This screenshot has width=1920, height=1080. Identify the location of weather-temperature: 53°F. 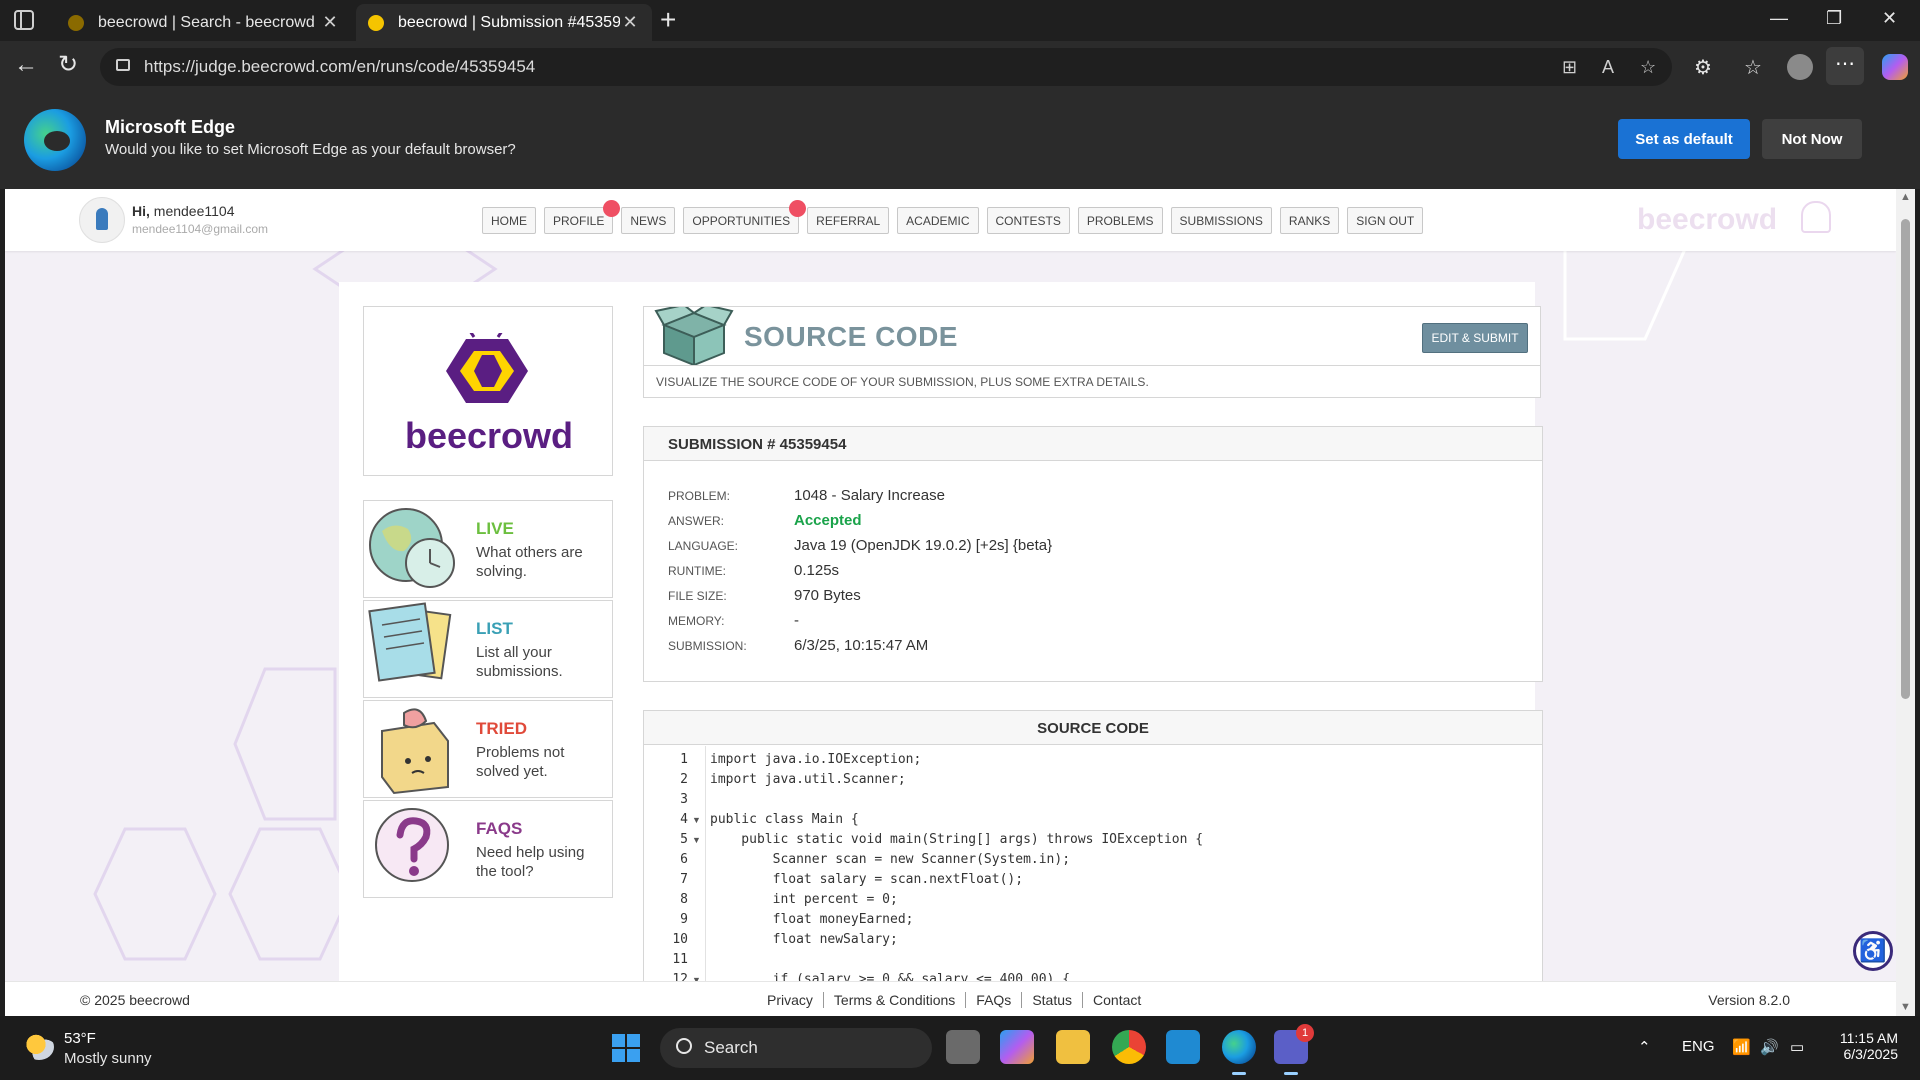
(80, 1038).